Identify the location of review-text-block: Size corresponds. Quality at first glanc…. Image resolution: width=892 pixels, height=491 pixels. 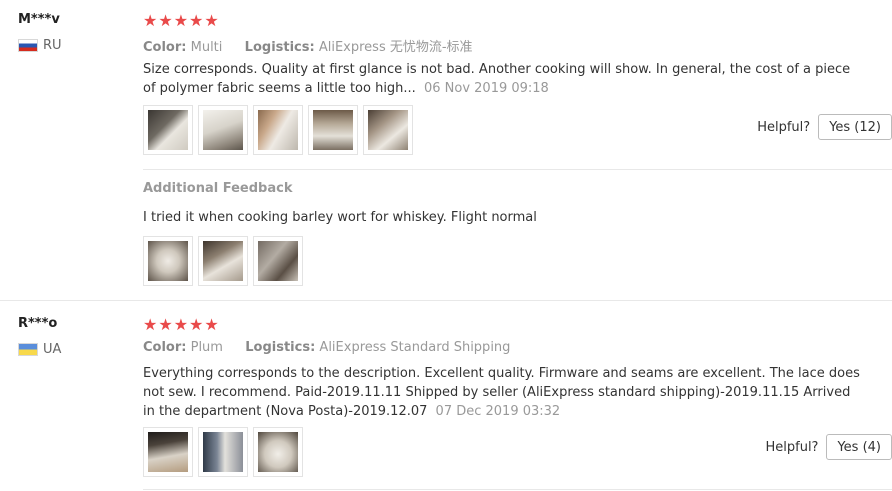
(503, 79).